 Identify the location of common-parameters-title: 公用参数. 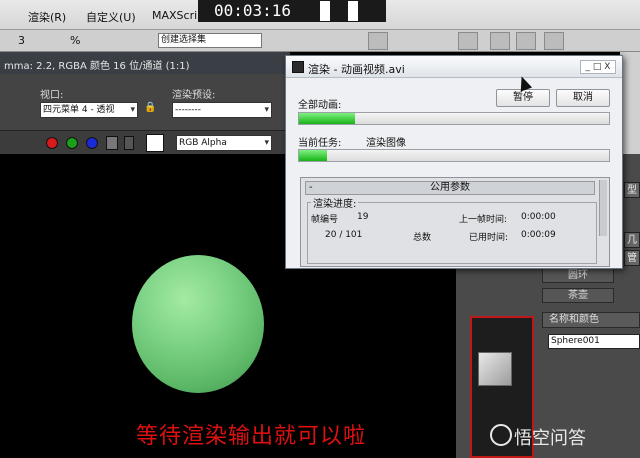
(450, 187).